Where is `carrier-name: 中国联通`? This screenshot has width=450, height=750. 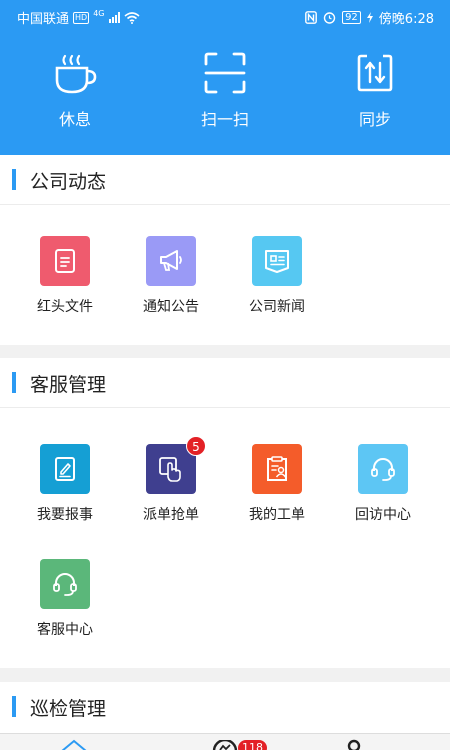 carrier-name: 中国联通 is located at coordinates (43, 19).